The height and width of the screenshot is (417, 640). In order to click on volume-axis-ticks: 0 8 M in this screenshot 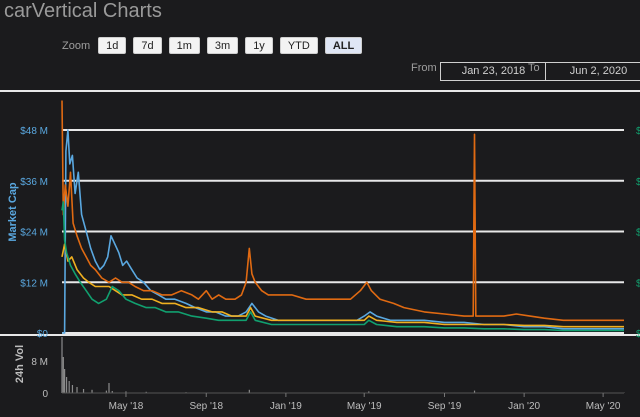, I will do `click(39, 378)`.